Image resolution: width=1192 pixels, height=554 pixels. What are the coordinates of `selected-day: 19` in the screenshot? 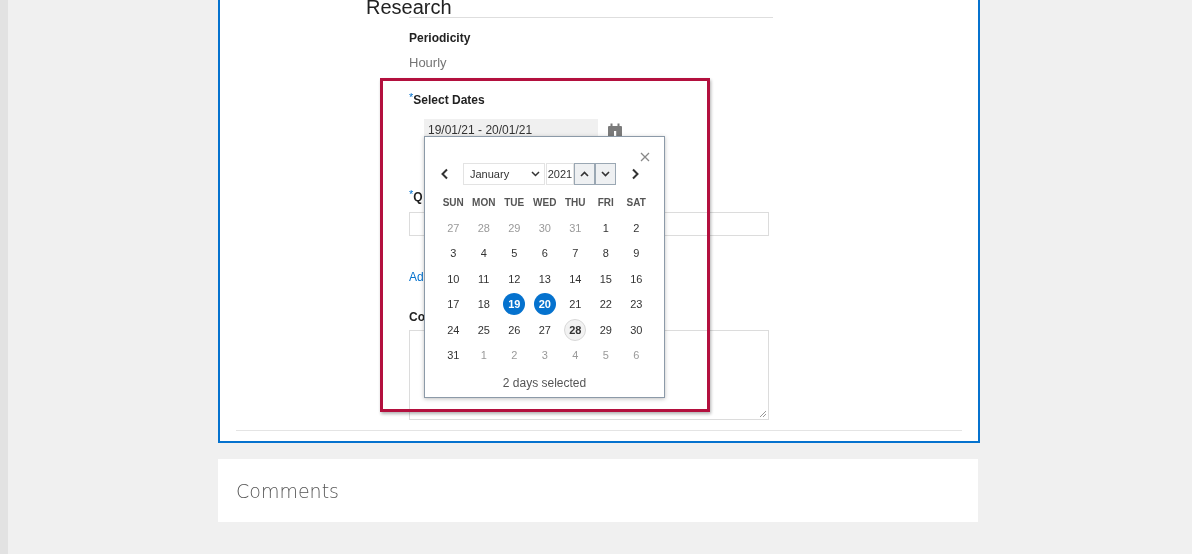 It's located at (514, 304).